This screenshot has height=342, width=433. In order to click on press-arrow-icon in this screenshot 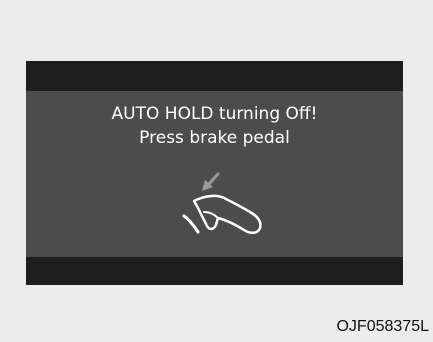, I will do `click(211, 181)`.